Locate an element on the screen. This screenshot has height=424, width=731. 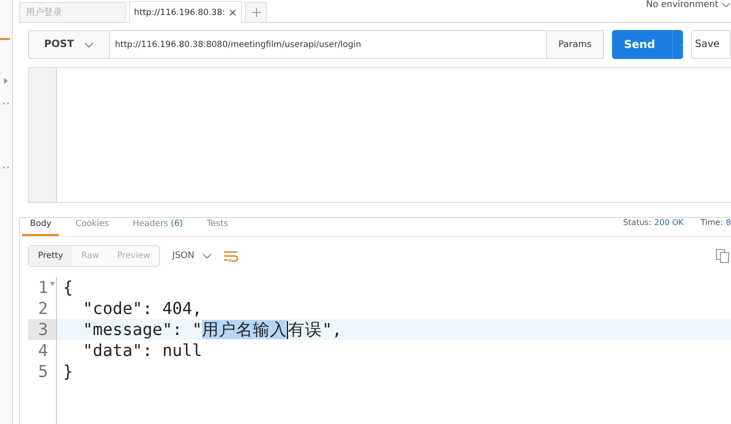
line-number: 2 is located at coordinates (43, 308).